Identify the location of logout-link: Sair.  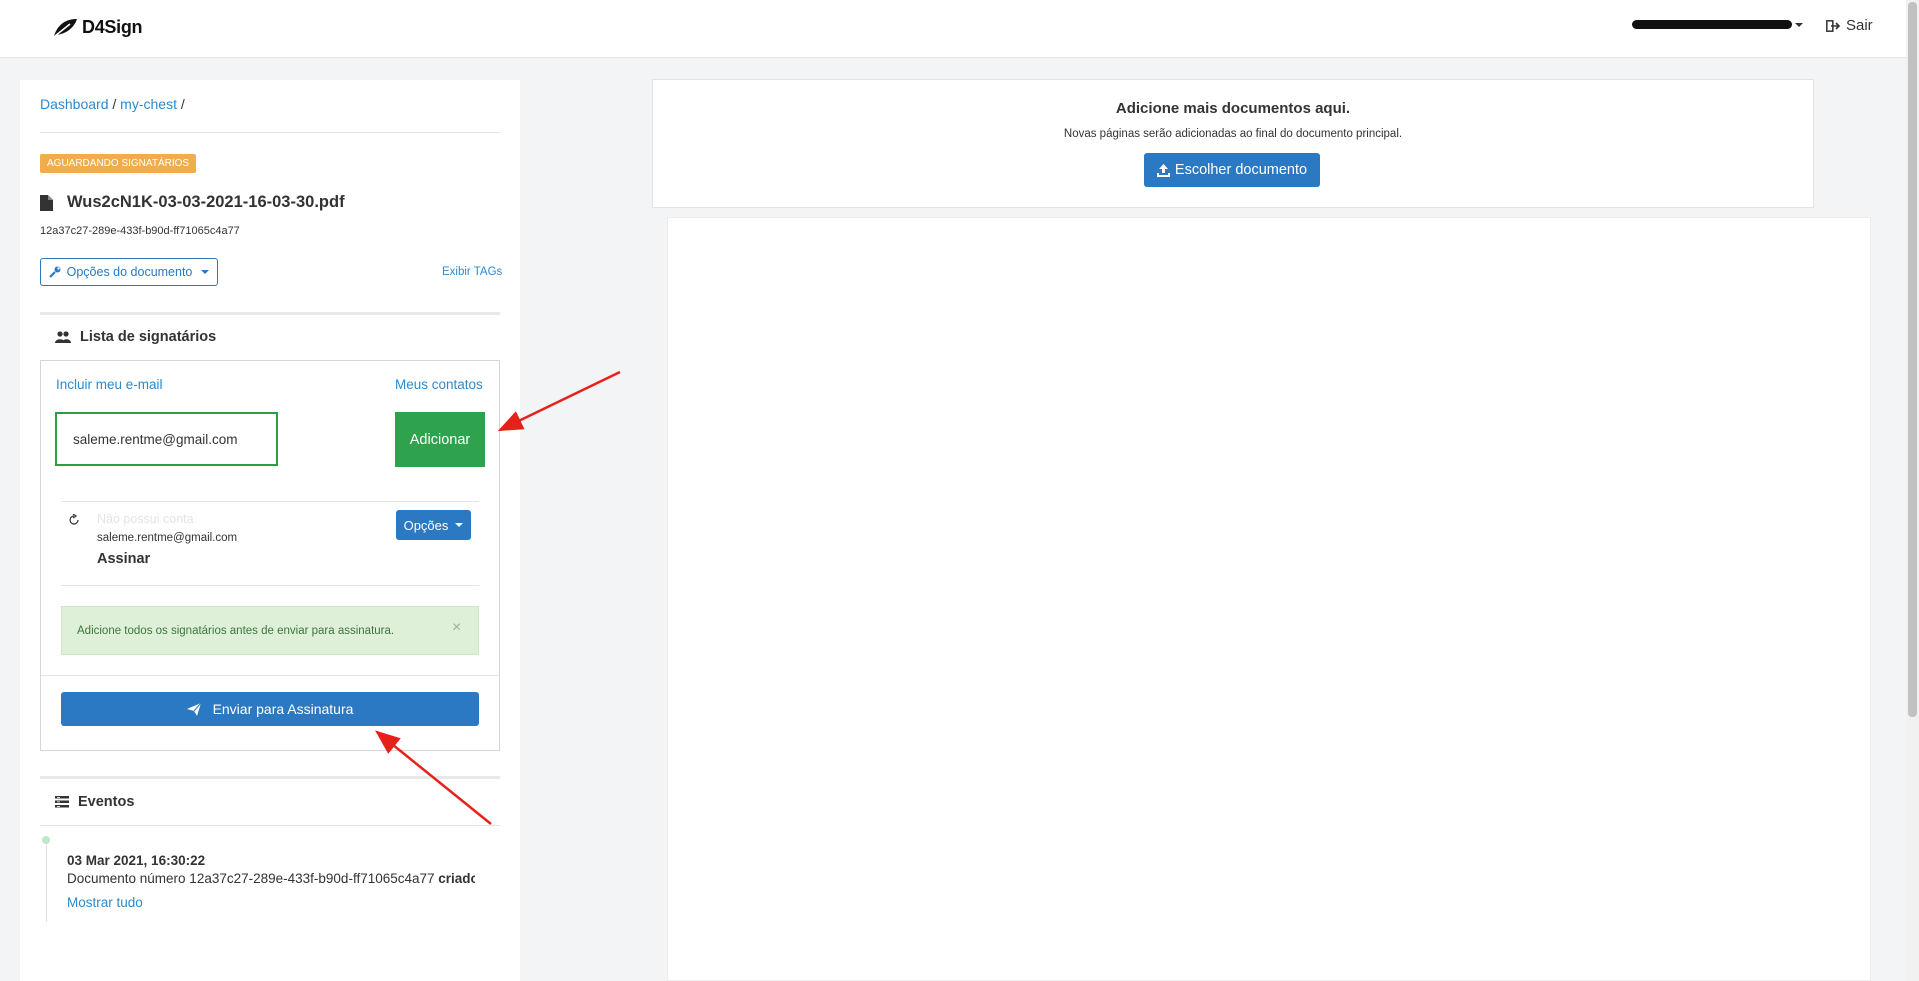
(1849, 25).